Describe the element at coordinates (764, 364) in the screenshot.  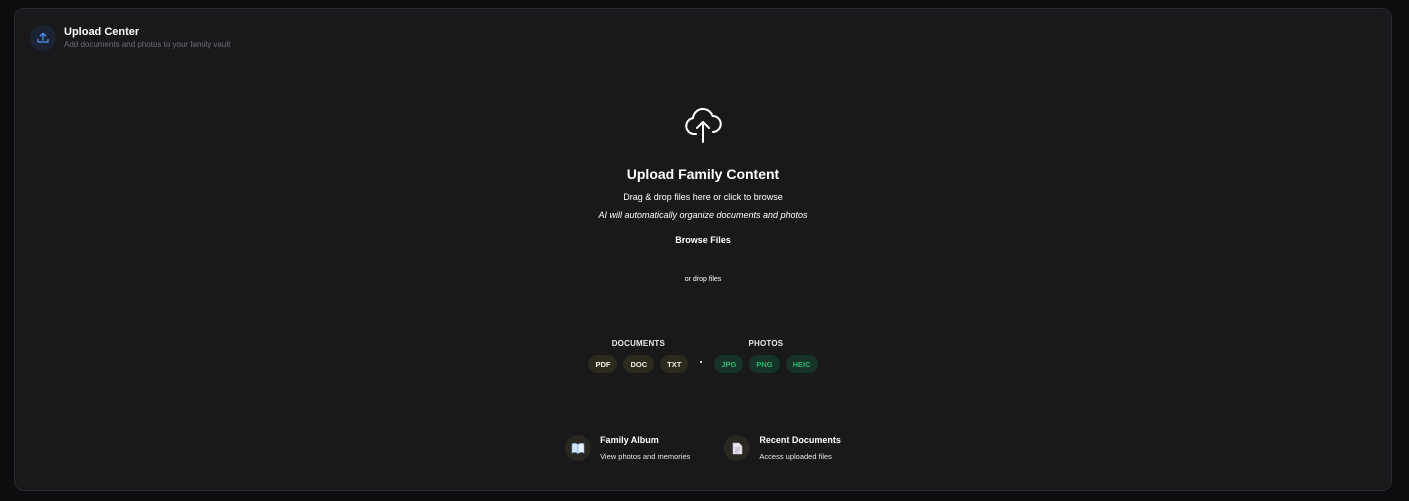
I see `type-chip-png: PNG` at that location.